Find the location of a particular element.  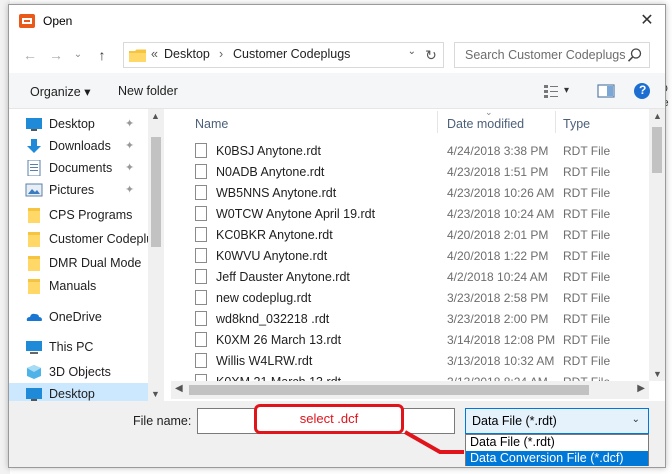

nav-item-this-pc: This PC is located at coordinates (94, 347).